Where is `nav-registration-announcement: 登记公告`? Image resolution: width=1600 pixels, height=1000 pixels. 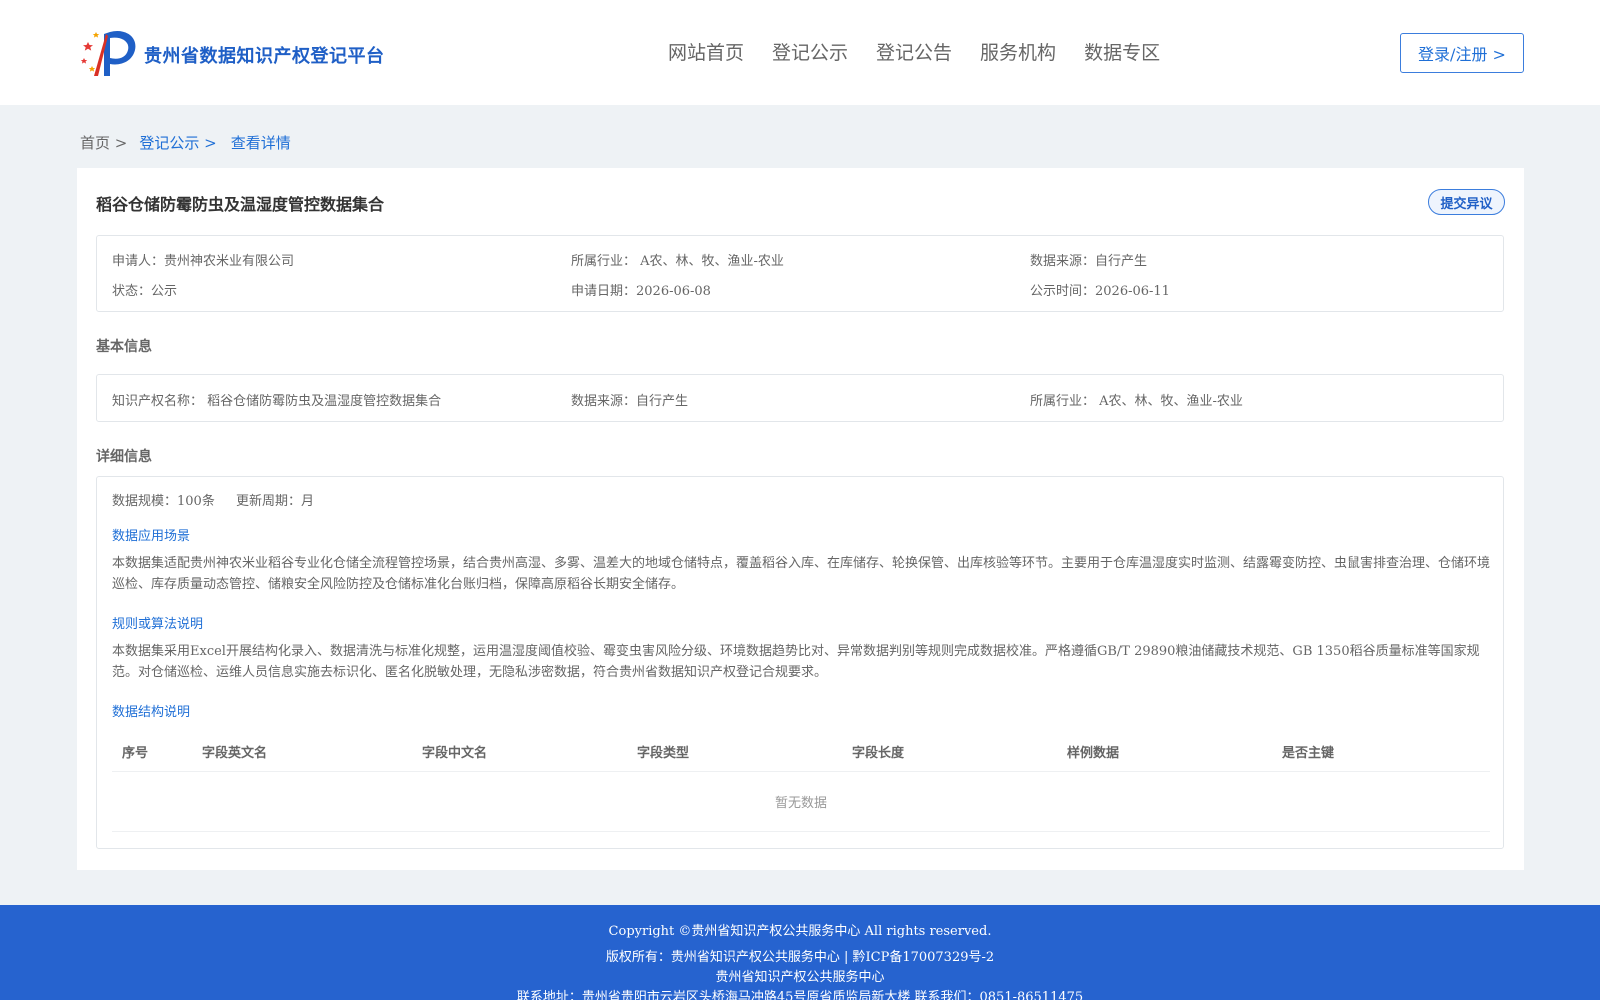 nav-registration-announcement: 登记公告 is located at coordinates (914, 51).